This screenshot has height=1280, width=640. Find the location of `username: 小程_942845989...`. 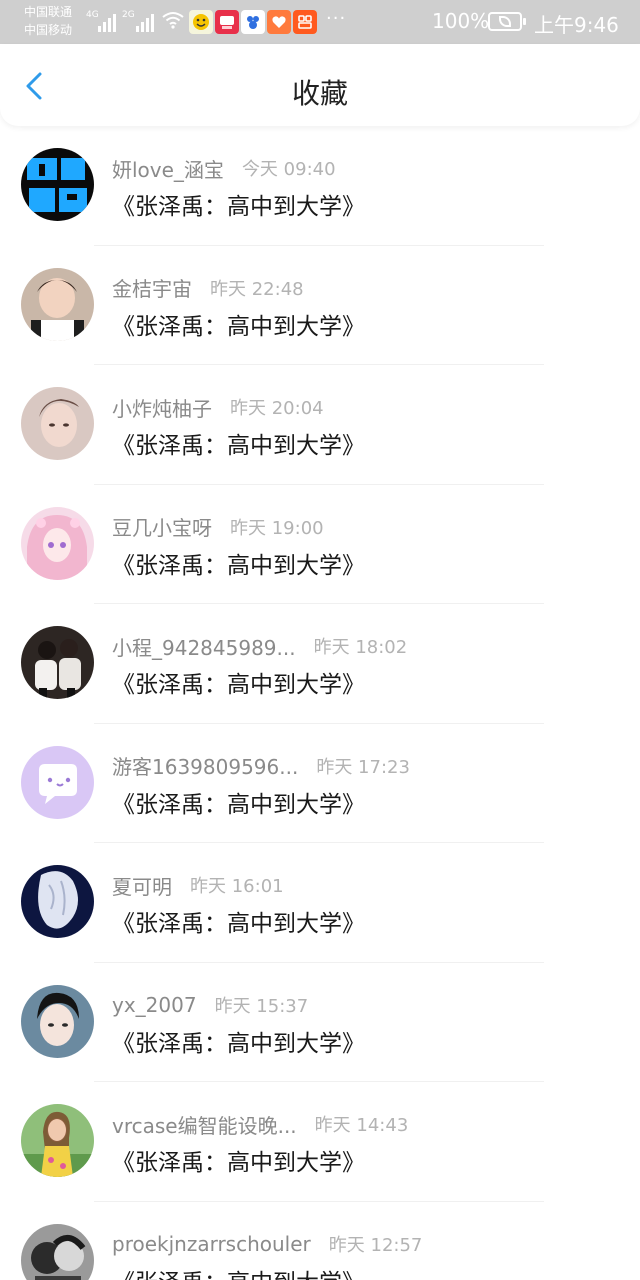

username: 小程_942845989... is located at coordinates (204, 647).